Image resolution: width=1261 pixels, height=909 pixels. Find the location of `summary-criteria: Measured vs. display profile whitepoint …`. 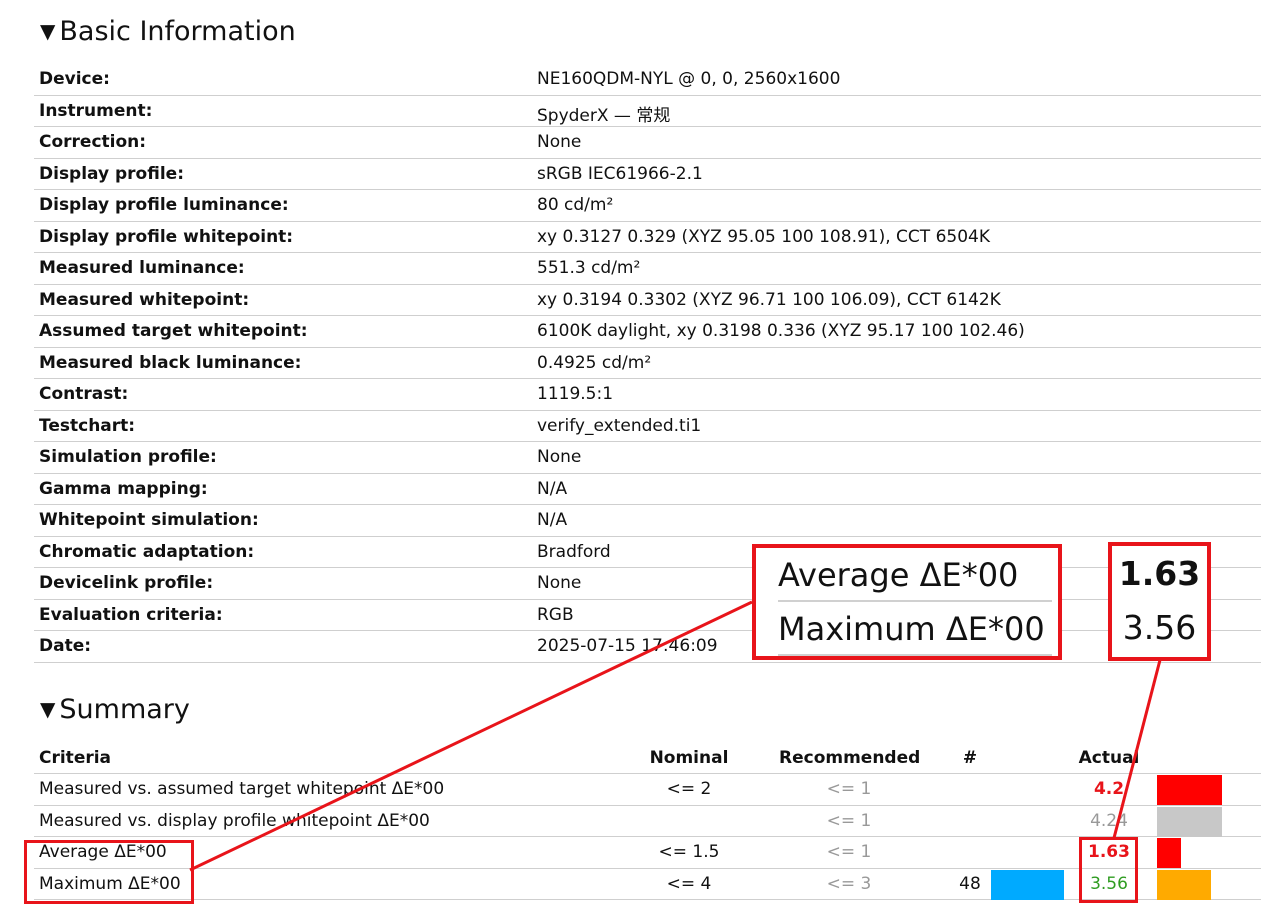

summary-criteria: Measured vs. display profile whitepoint … is located at coordinates (234, 820).